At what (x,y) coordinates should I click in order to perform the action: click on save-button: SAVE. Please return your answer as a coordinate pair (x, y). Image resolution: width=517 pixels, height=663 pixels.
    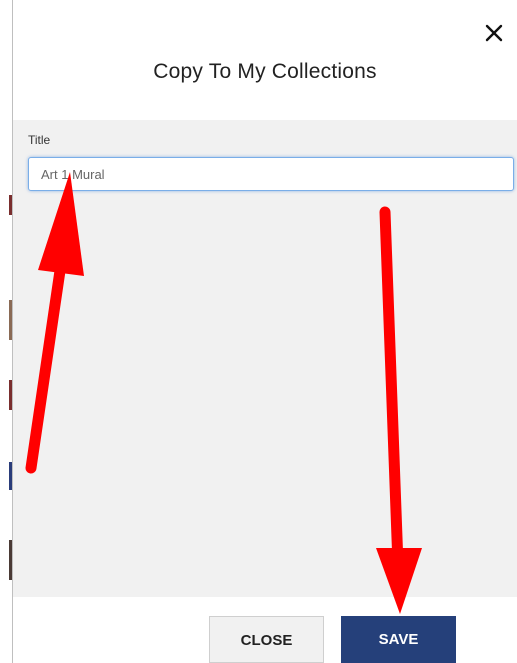
    Looking at the image, I should click on (398, 639).